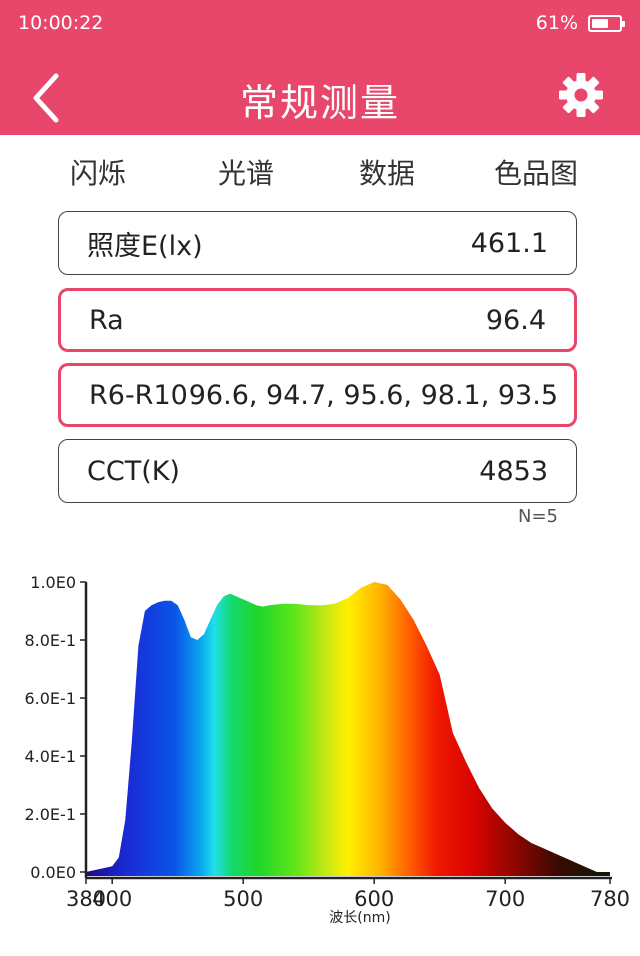 This screenshot has height=956, width=640. What do you see at coordinates (538, 516) in the screenshot?
I see `sample-count: N=5` at bounding box center [538, 516].